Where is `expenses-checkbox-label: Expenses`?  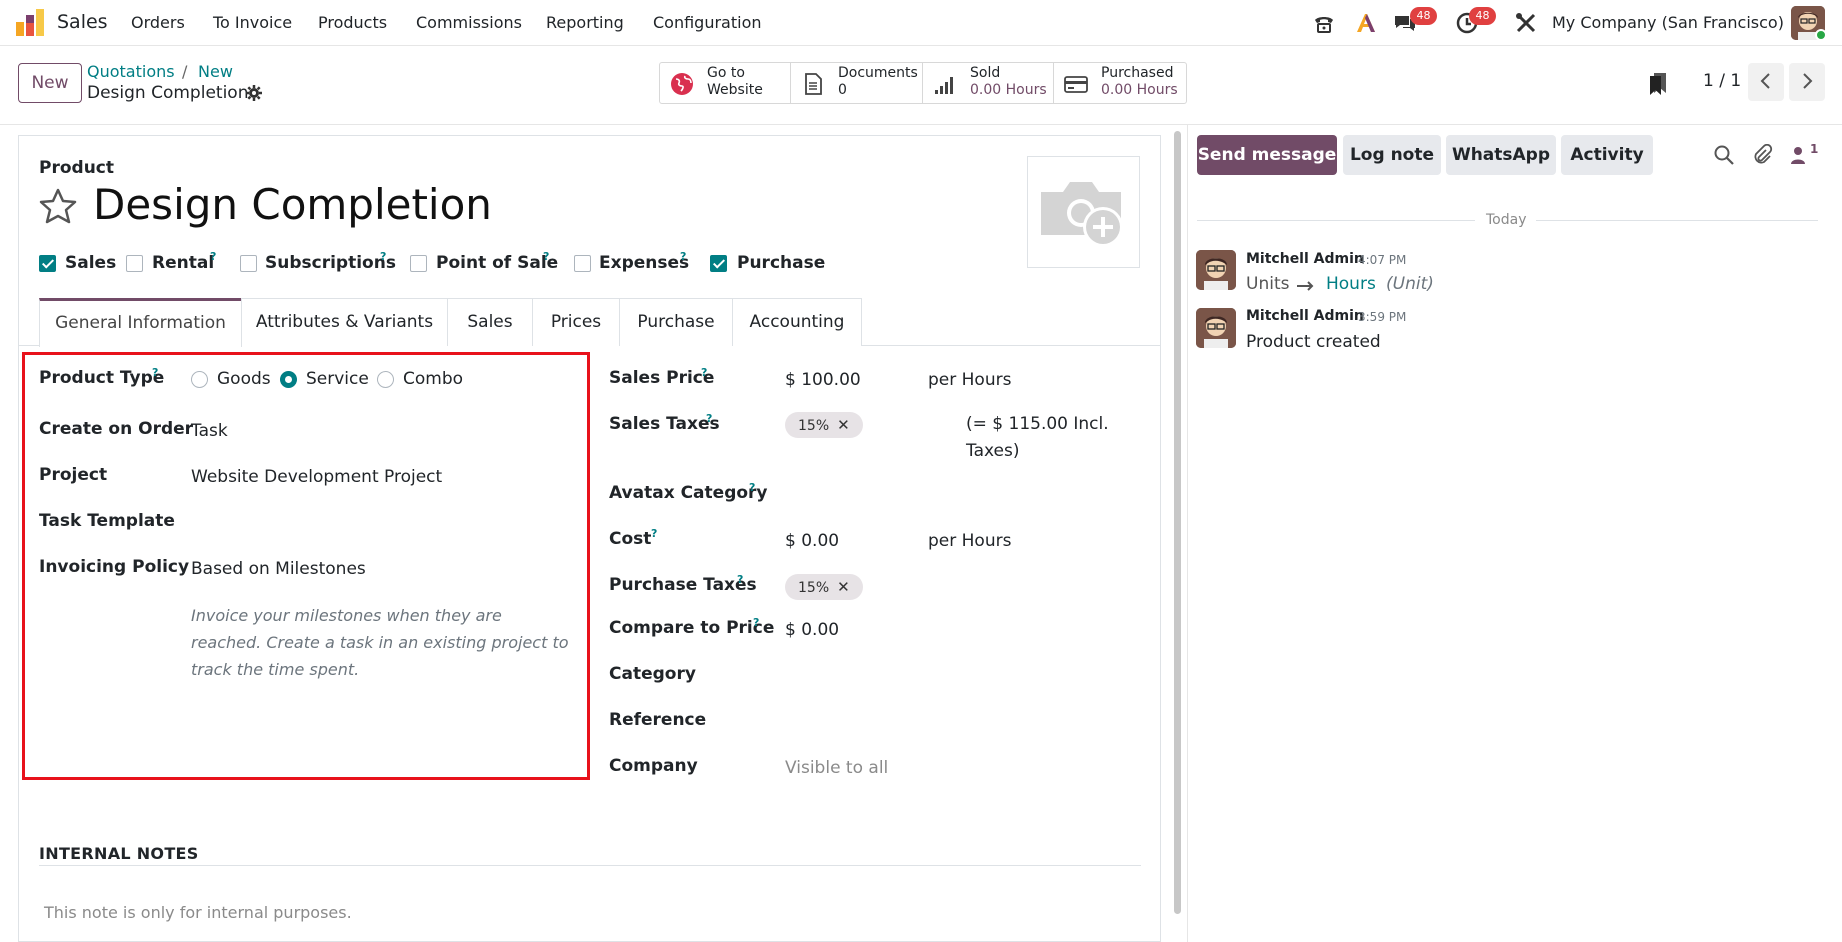 expenses-checkbox-label: Expenses is located at coordinates (644, 263).